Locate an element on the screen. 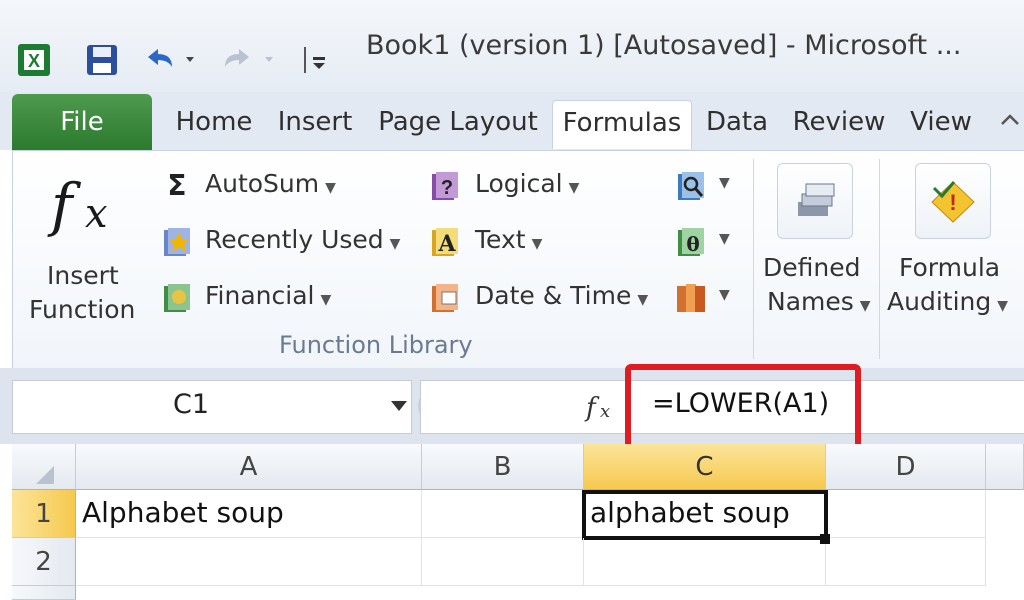 The image size is (1024, 600). formula-auditing-button: ! Formula Auditing ▼ is located at coordinates (954, 254).